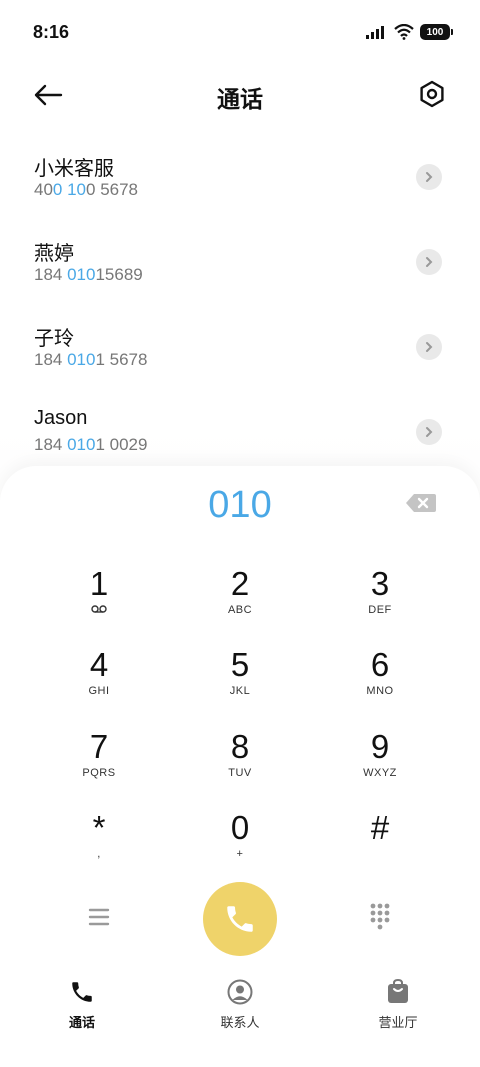  Describe the element at coordinates (99, 765) in the screenshot. I see `key-7: 7 PQRS` at that location.